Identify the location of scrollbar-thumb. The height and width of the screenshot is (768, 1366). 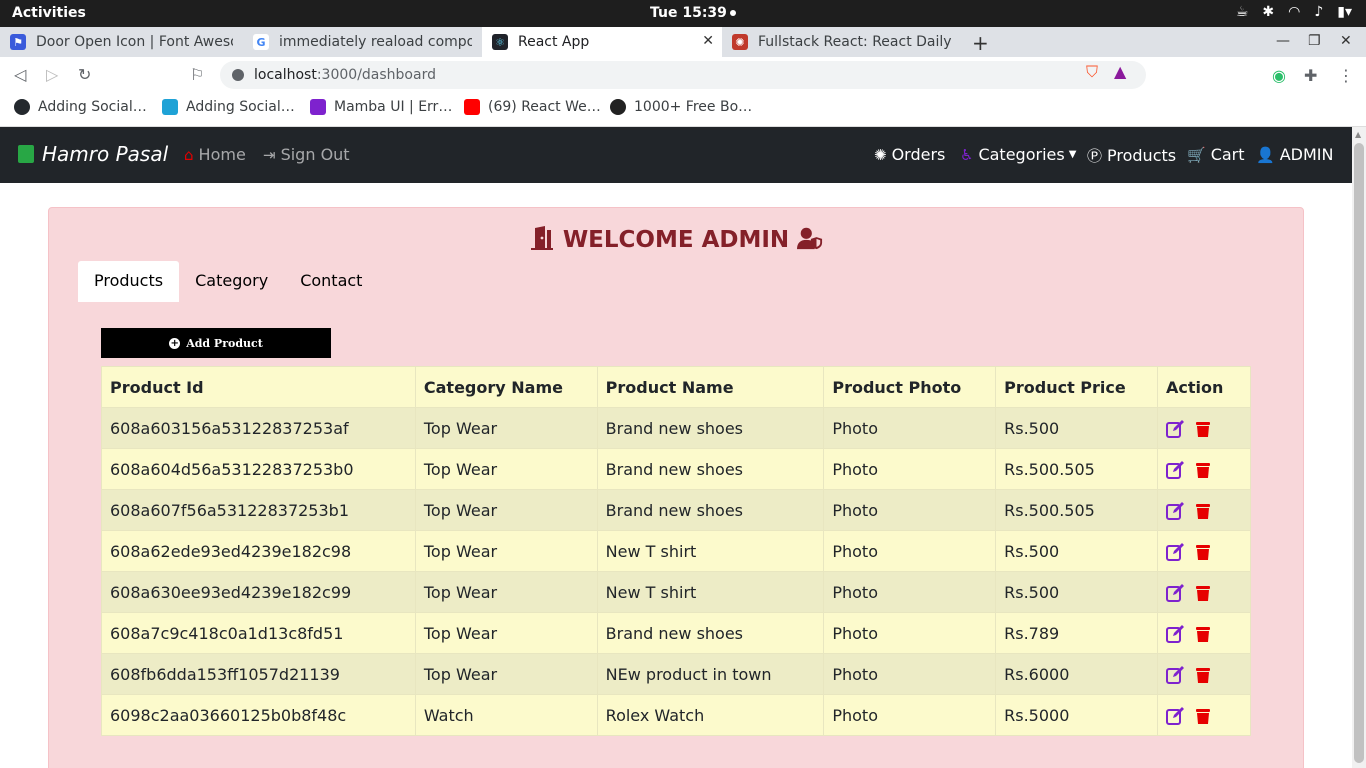
(1359, 453).